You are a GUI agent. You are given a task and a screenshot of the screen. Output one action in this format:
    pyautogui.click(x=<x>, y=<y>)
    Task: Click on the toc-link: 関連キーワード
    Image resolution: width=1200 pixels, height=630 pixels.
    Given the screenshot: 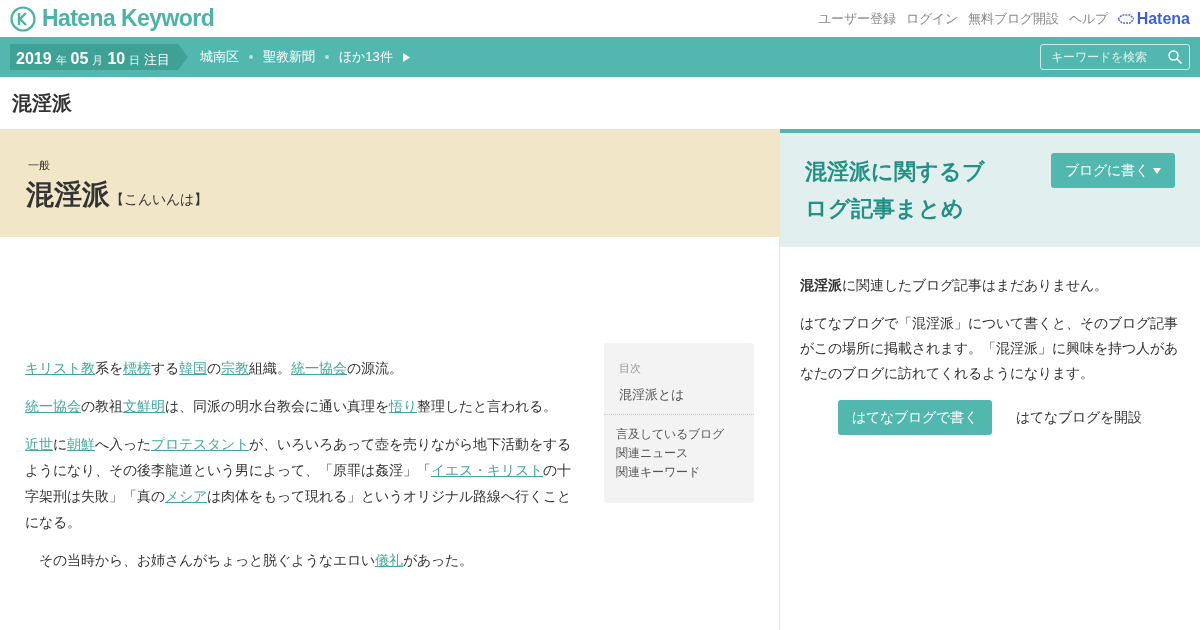 What is the action you would take?
    pyautogui.click(x=679, y=472)
    